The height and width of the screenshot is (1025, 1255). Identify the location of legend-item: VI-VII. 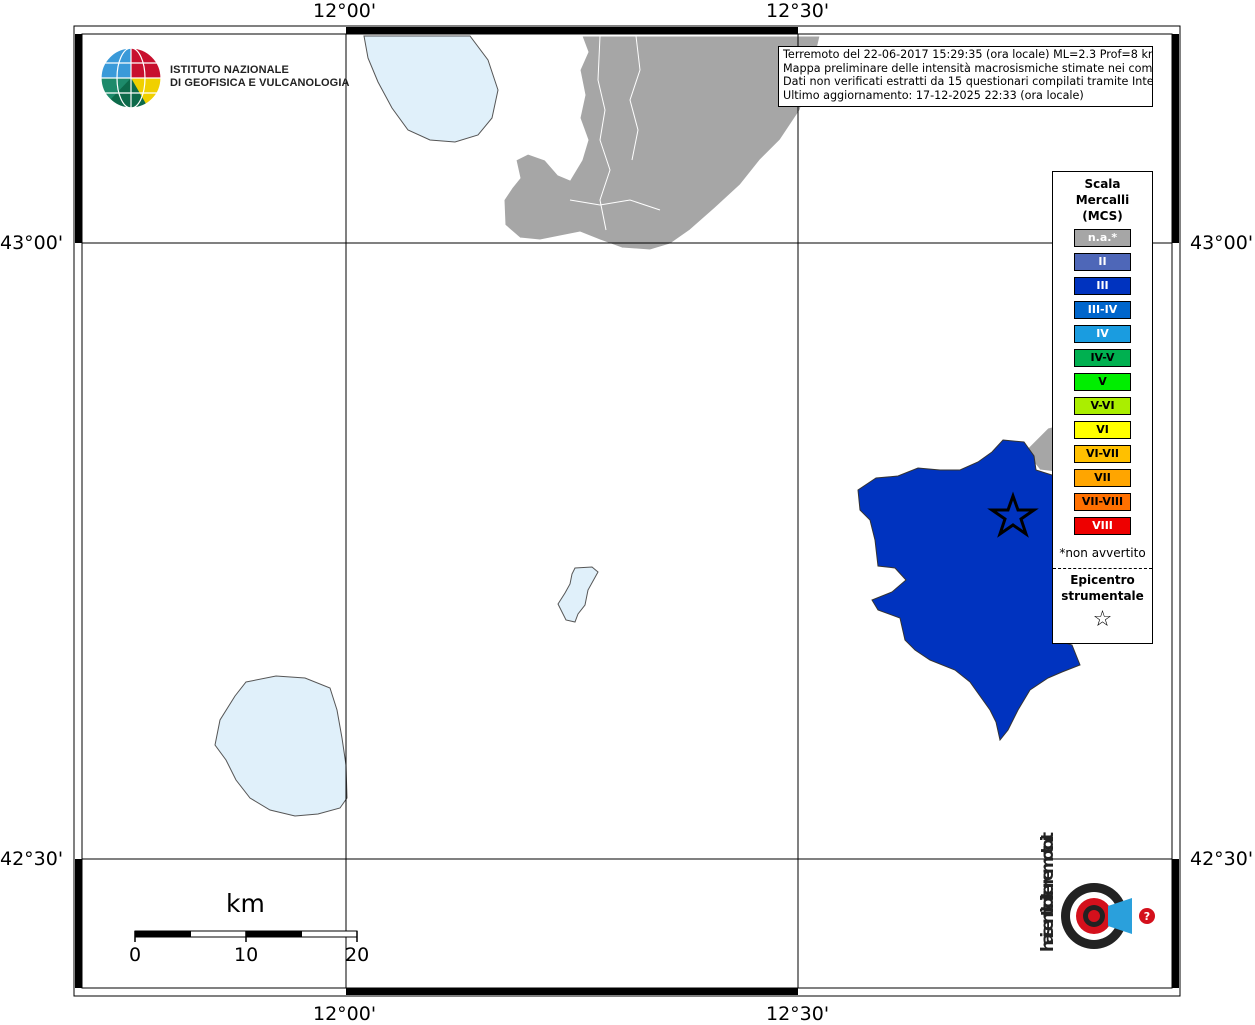
(1102, 454).